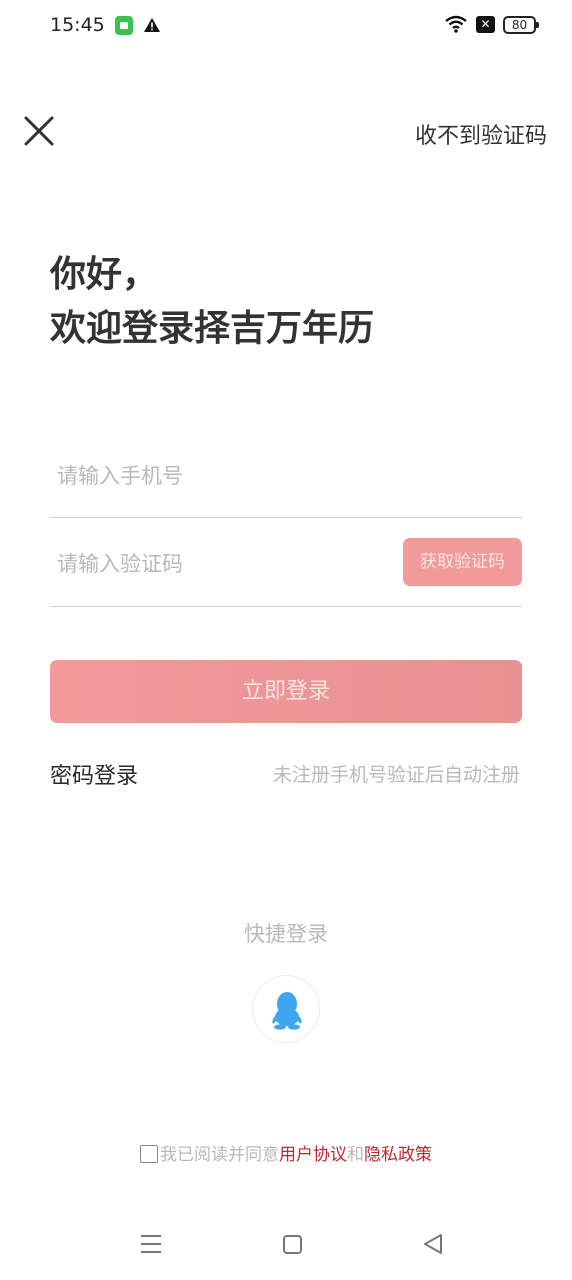  What do you see at coordinates (39, 131) in the screenshot?
I see `close-icon` at bounding box center [39, 131].